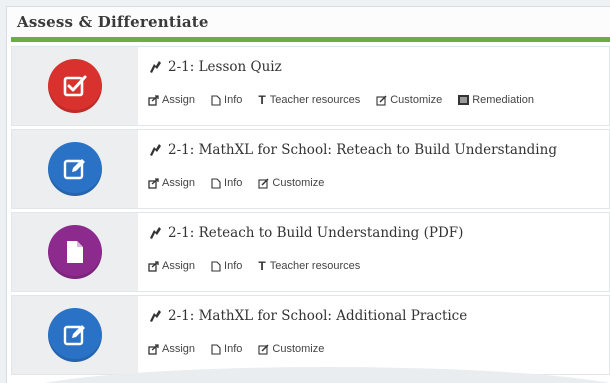 The height and width of the screenshot is (383, 610). I want to click on quiz-checkbox-icon, so click(75, 86).